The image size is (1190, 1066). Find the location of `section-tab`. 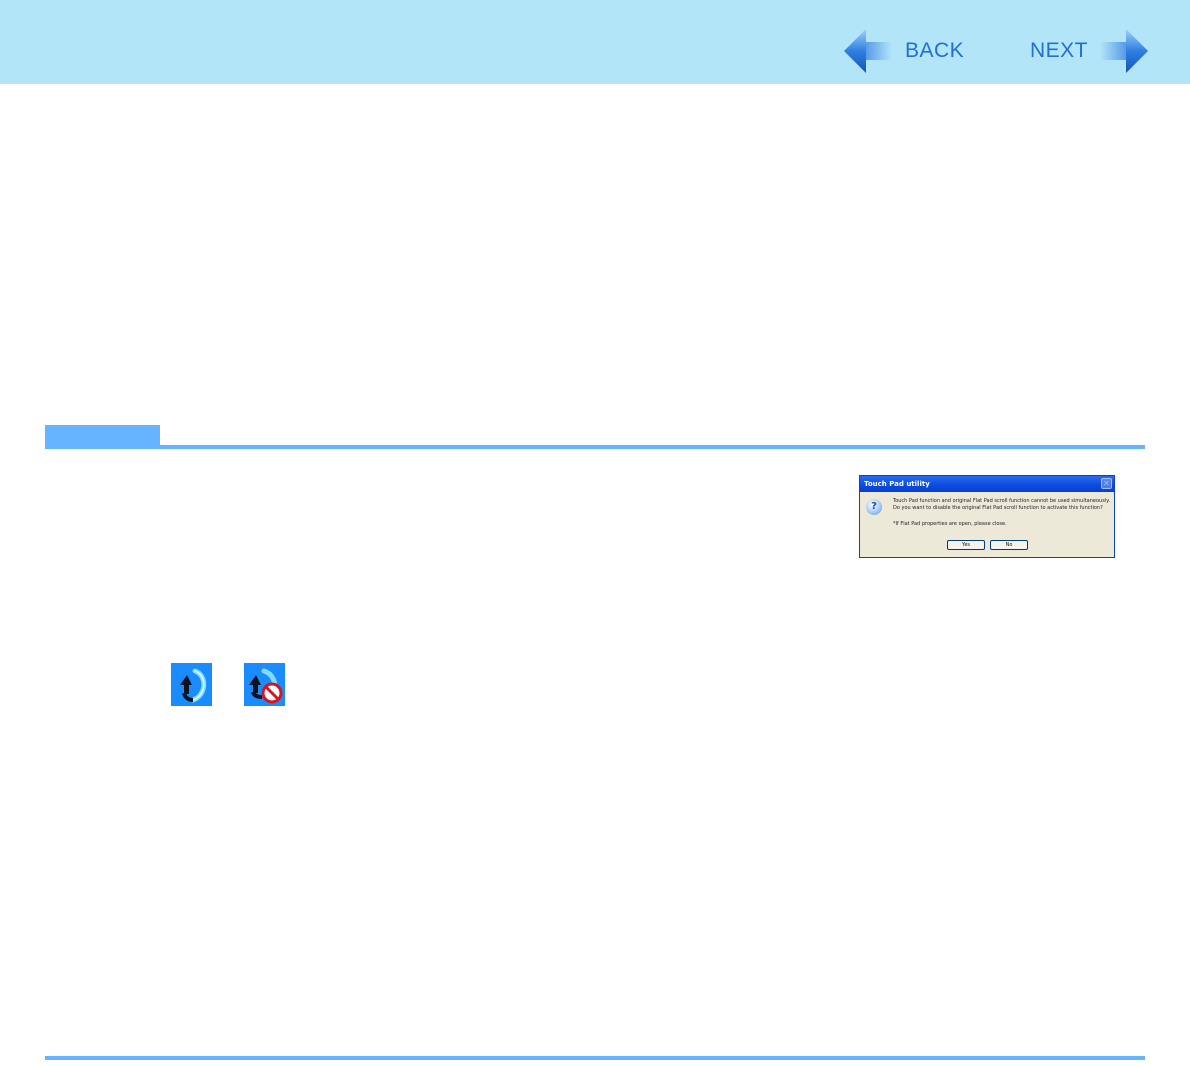

section-tab is located at coordinates (102, 435).